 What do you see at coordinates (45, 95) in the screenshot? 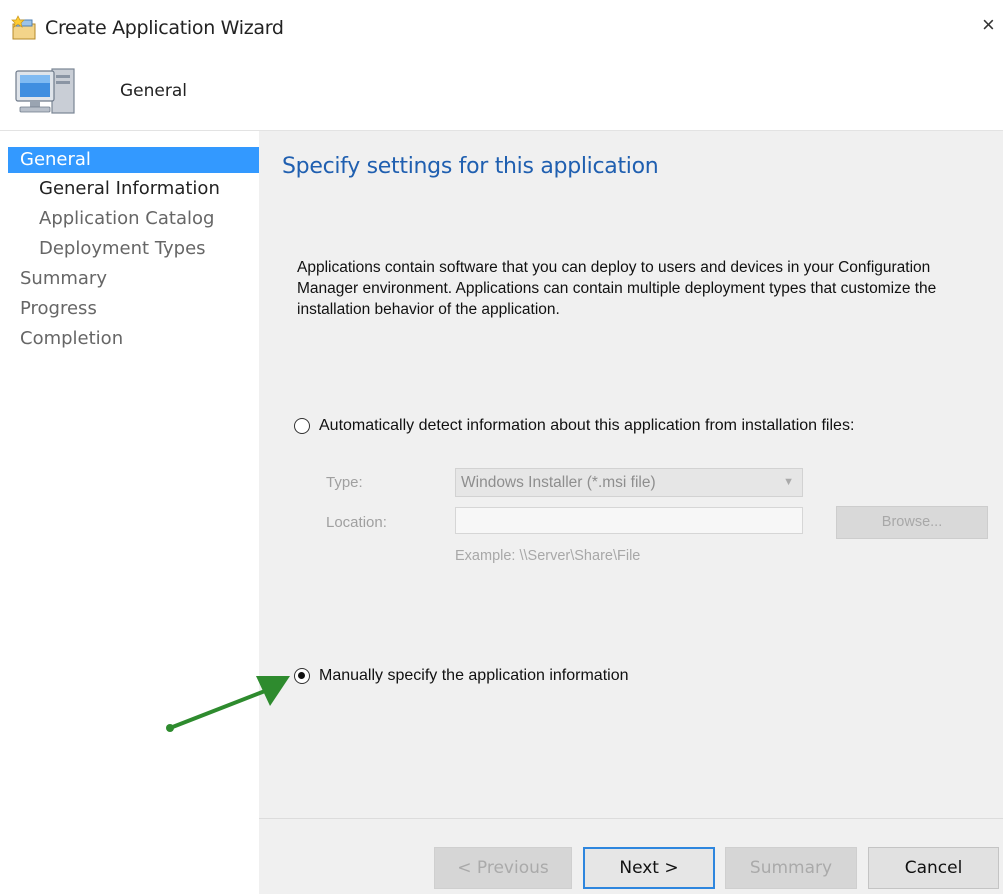
I see `computer-icon` at bounding box center [45, 95].